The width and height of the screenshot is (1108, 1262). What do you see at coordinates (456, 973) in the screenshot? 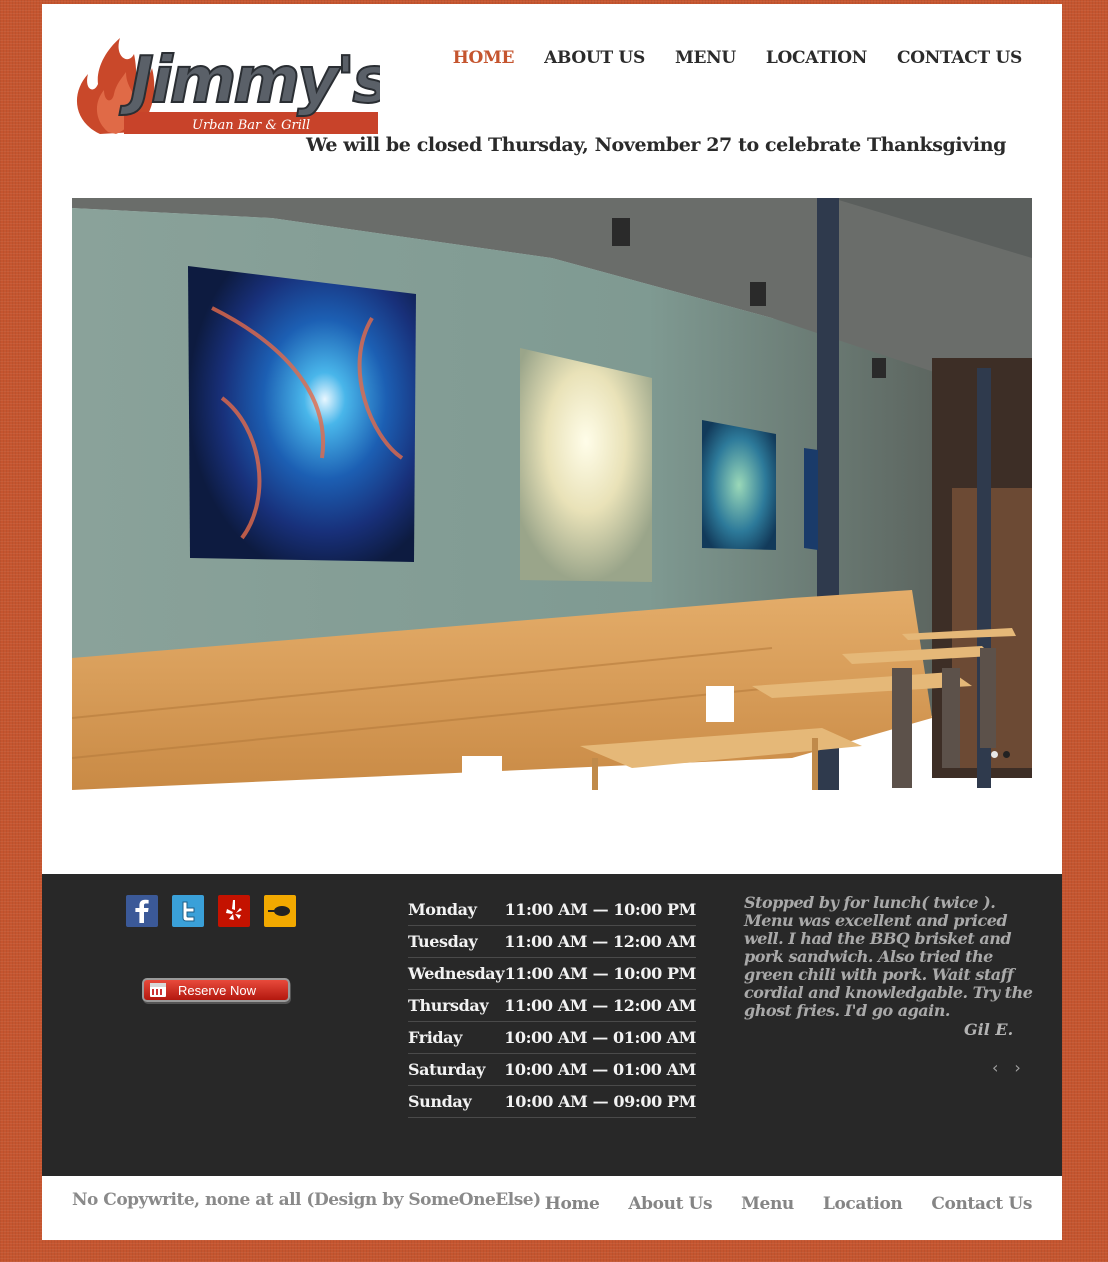
I see `hours-day: Wednesday` at bounding box center [456, 973].